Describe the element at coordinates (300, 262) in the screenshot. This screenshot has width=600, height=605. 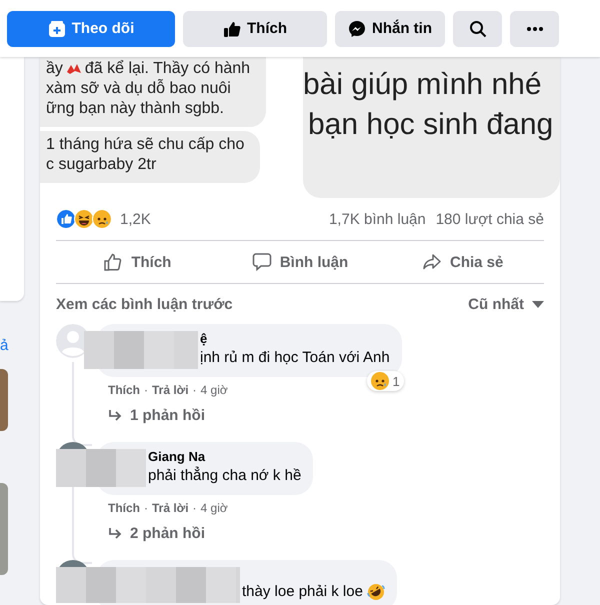
I see `comment-button: Bình luận` at that location.